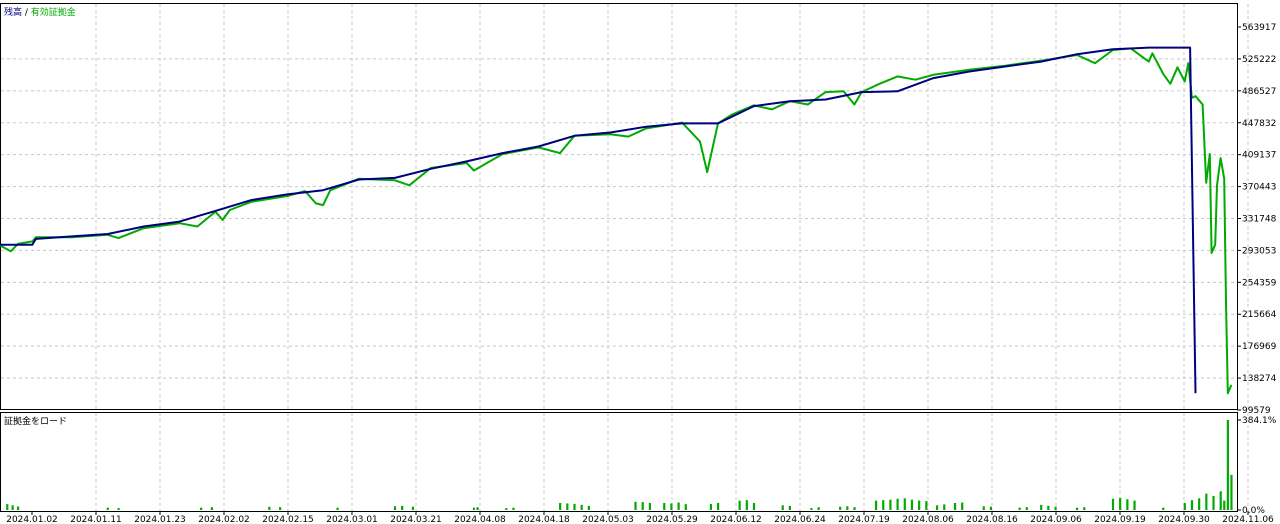 This screenshot has width=1280, height=524. I want to click on x-tick-label: 2024.02.15, so click(288, 519).